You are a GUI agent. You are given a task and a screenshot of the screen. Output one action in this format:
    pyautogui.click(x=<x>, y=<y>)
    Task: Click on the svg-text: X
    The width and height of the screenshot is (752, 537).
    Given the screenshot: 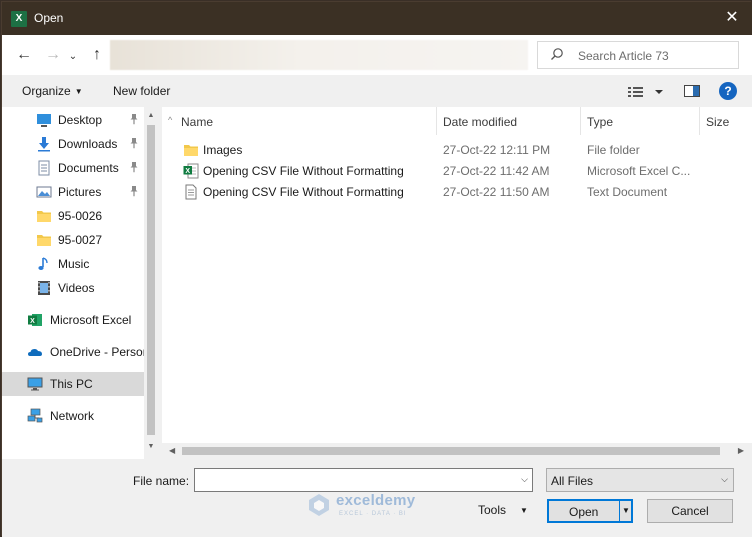 What is the action you would take?
    pyautogui.click(x=187, y=171)
    